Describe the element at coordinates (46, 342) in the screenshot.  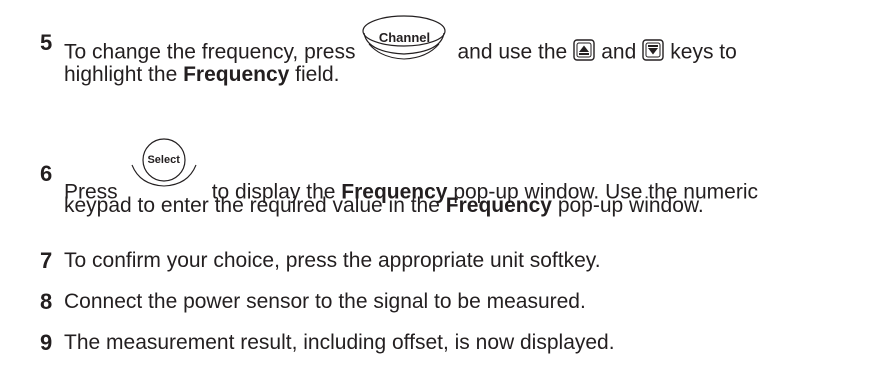
I see `step-number: 9` at that location.